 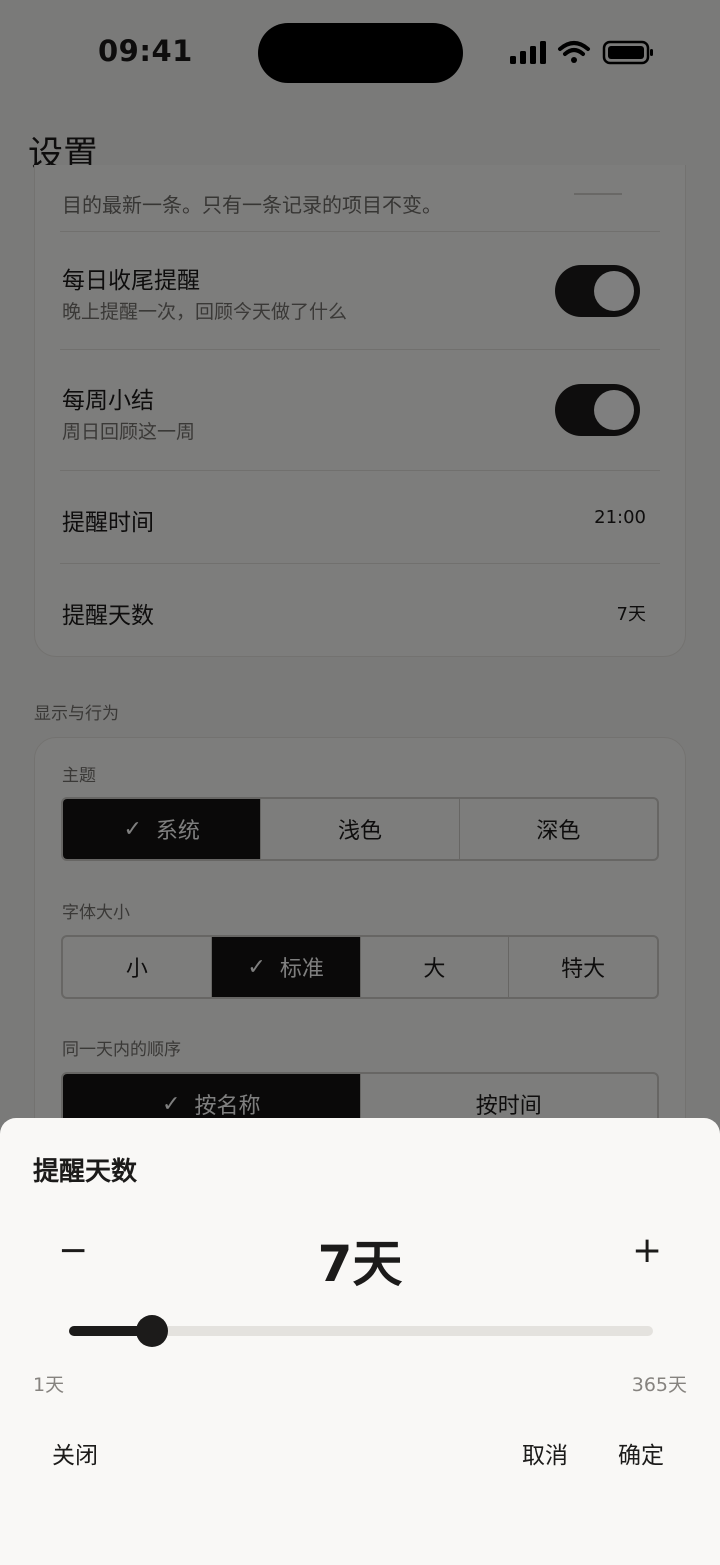 I want to click on days-slider, so click(x=361, y=1331).